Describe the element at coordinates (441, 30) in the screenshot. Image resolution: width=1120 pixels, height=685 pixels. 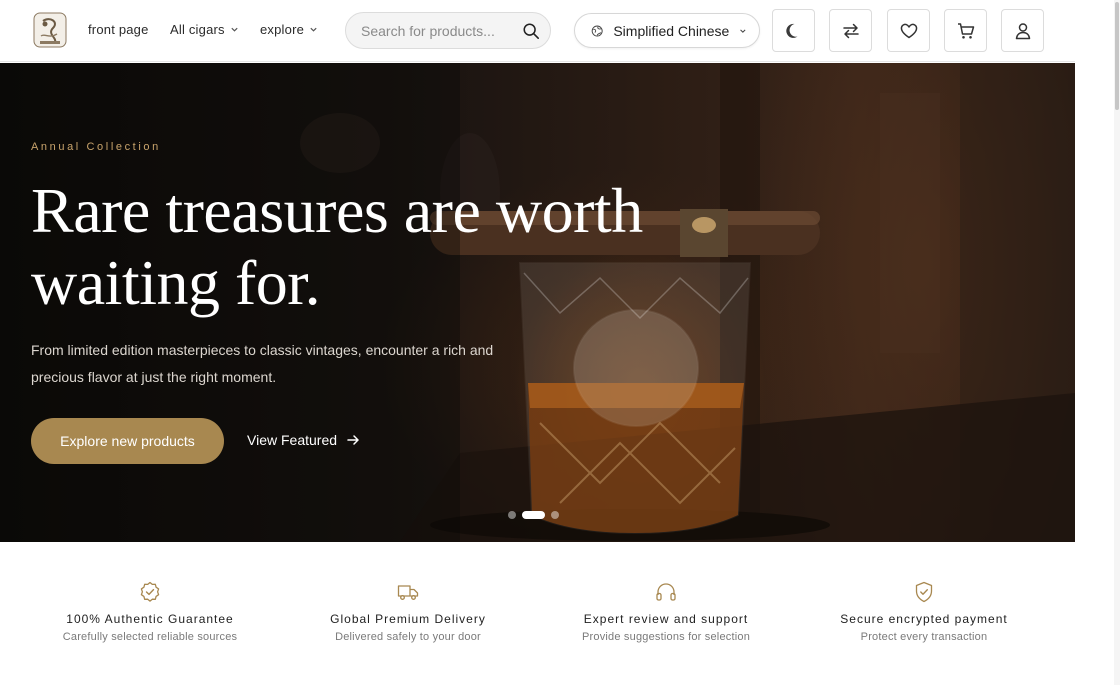
I see `search-input` at that location.